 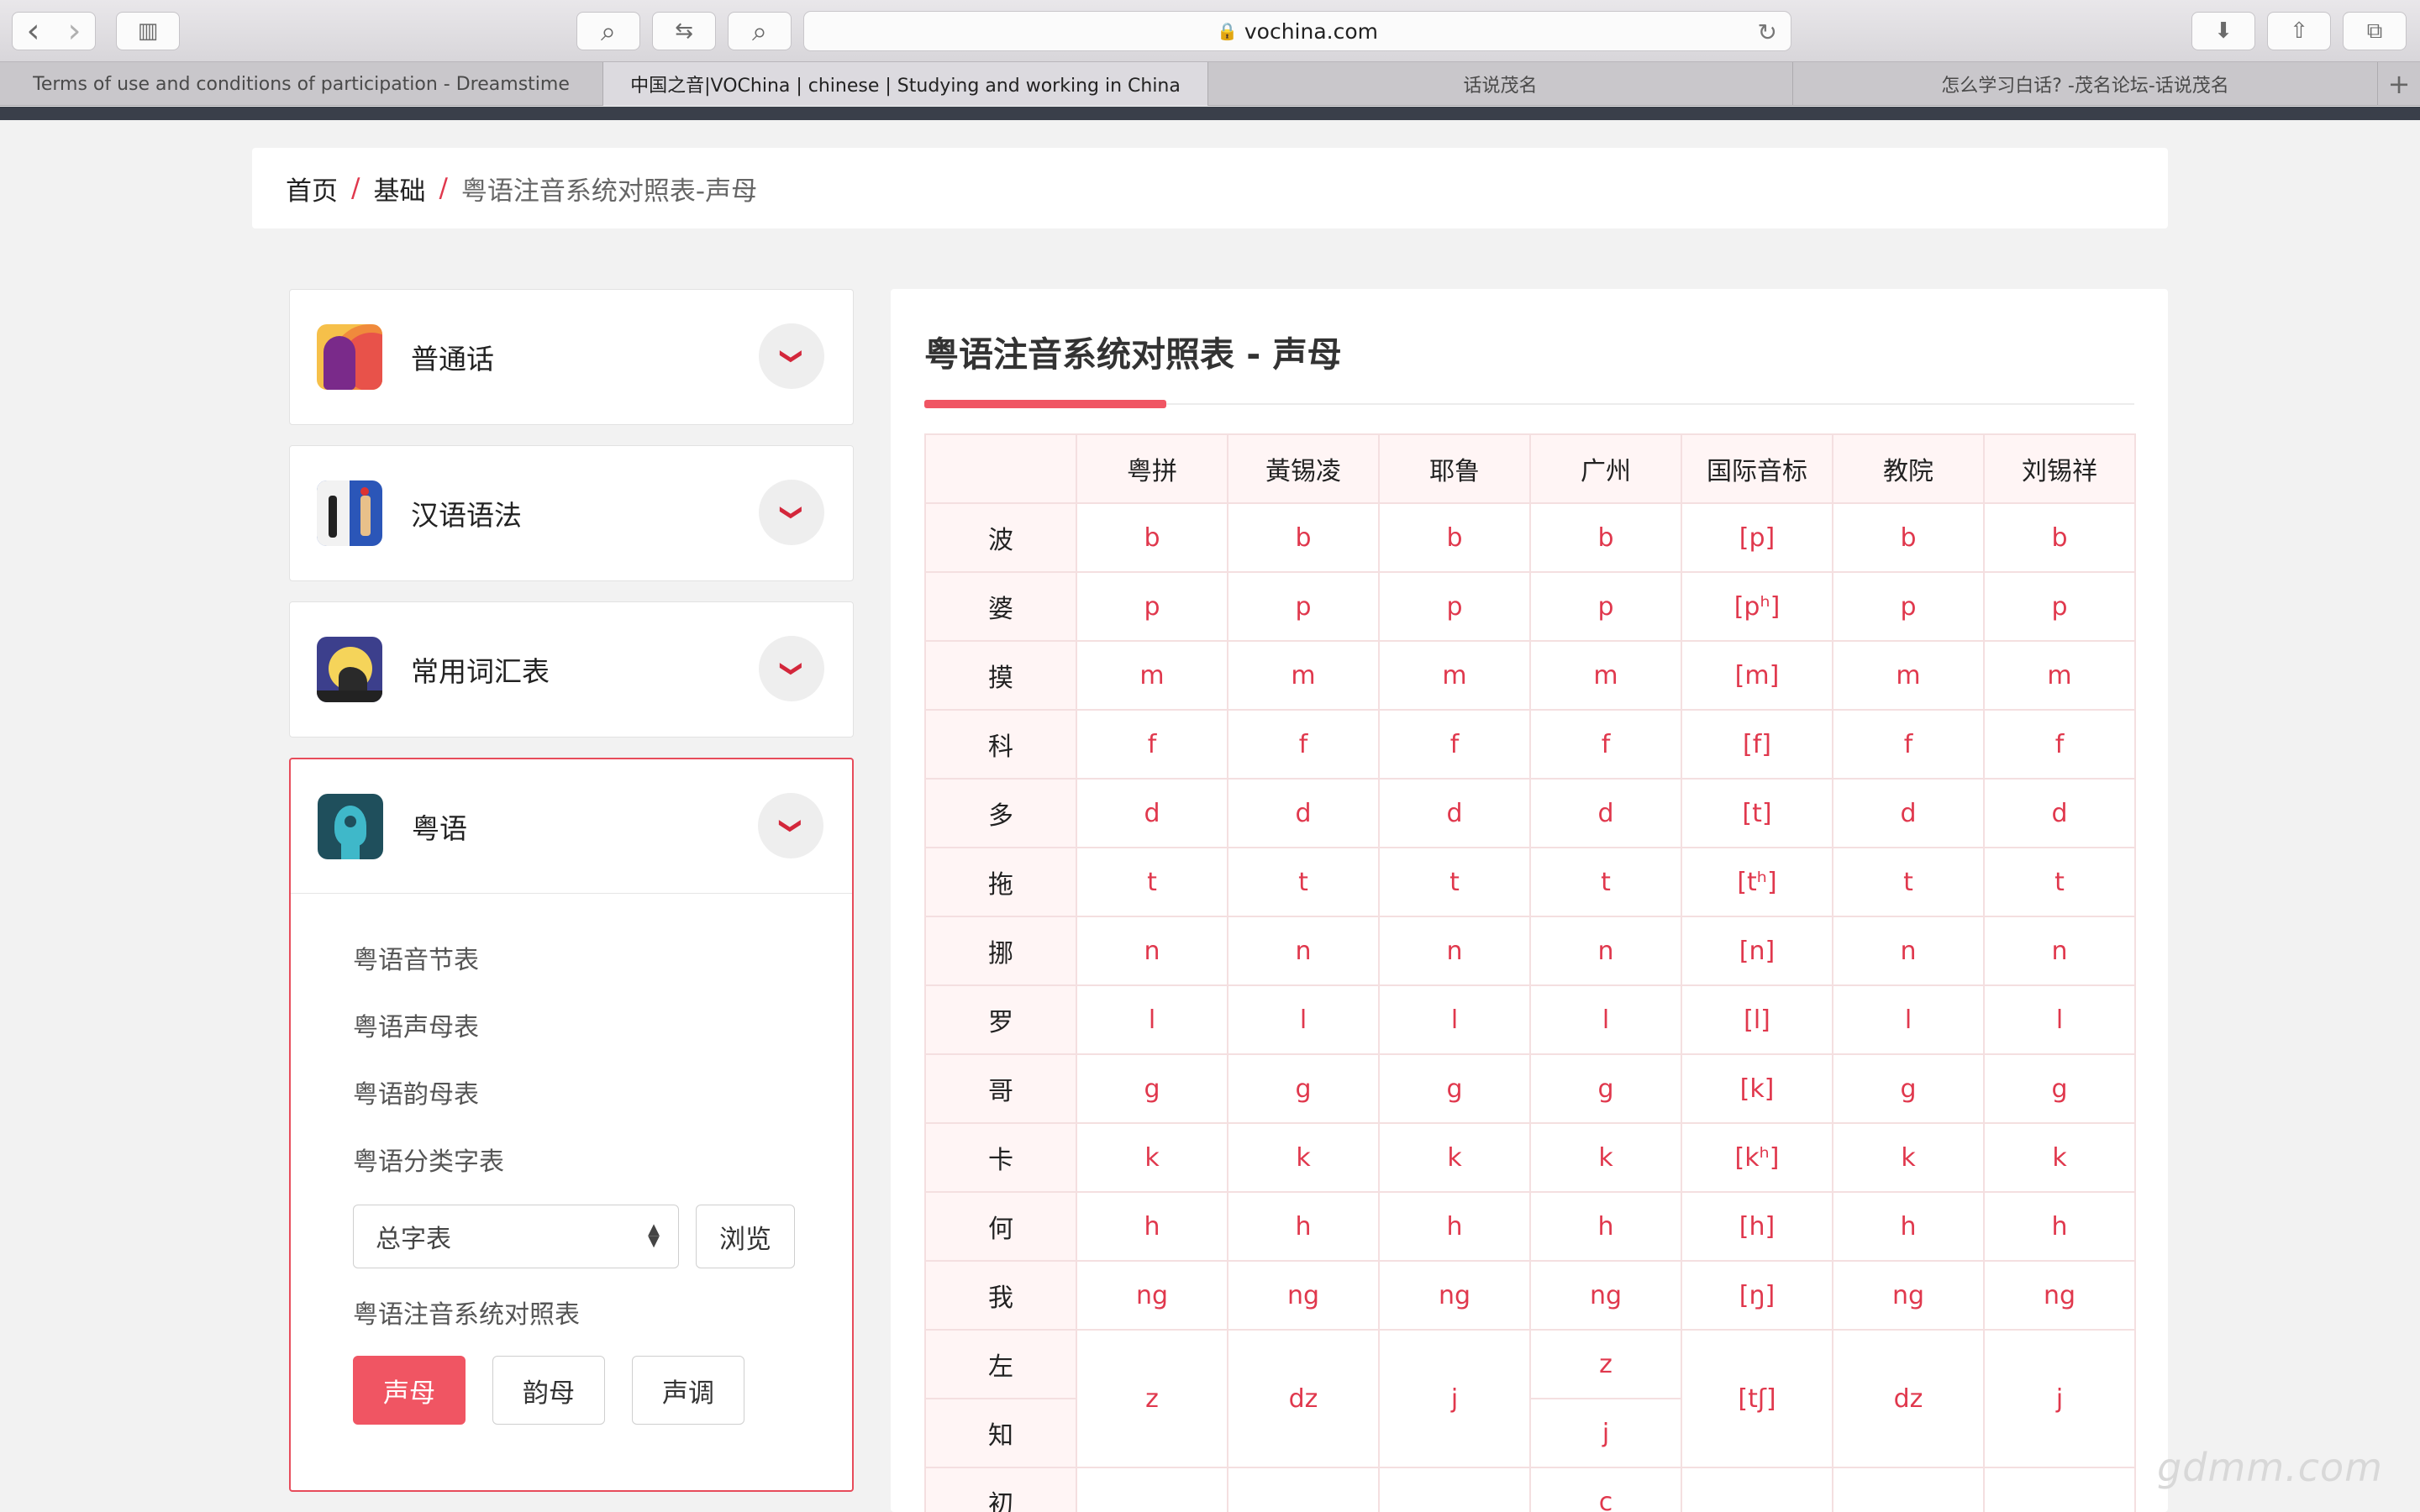 I want to click on table-cell: c, so click(x=1605, y=1489).